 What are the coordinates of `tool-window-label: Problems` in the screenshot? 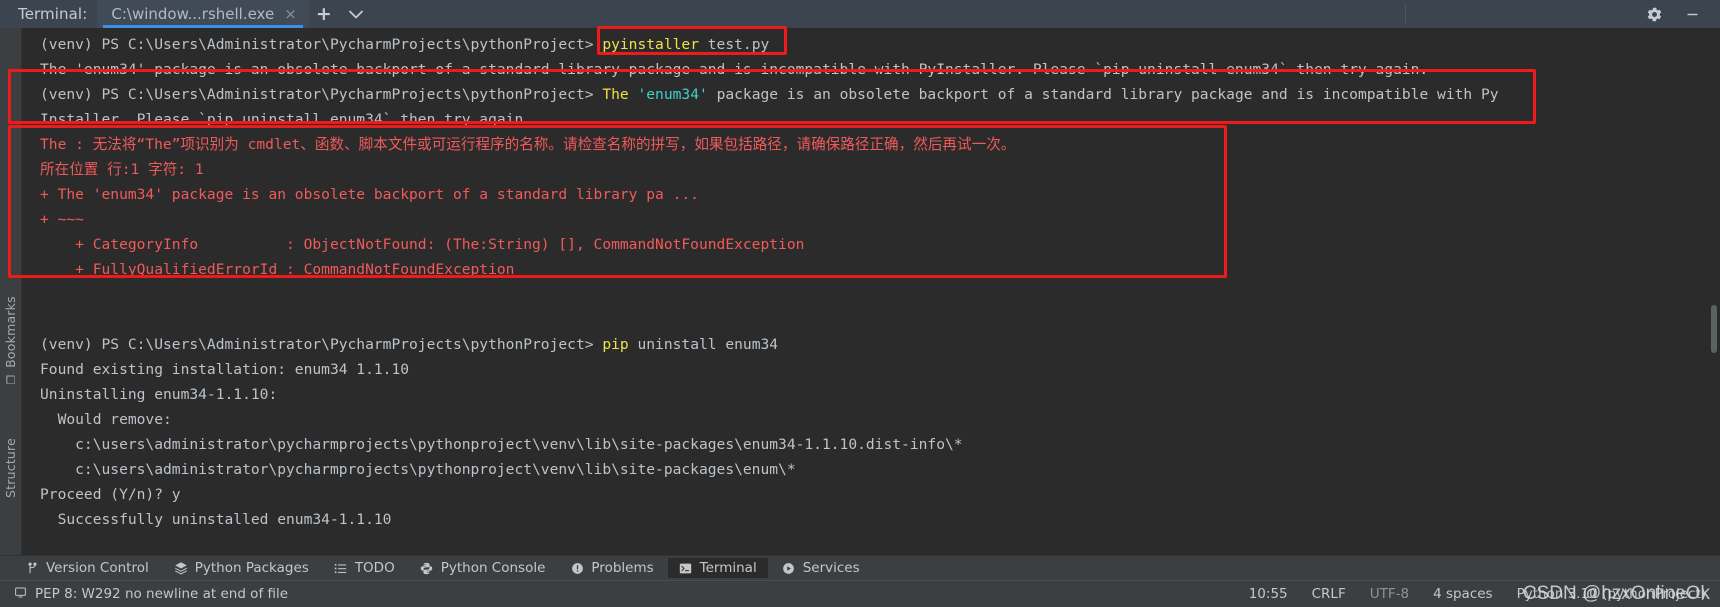 It's located at (622, 568).